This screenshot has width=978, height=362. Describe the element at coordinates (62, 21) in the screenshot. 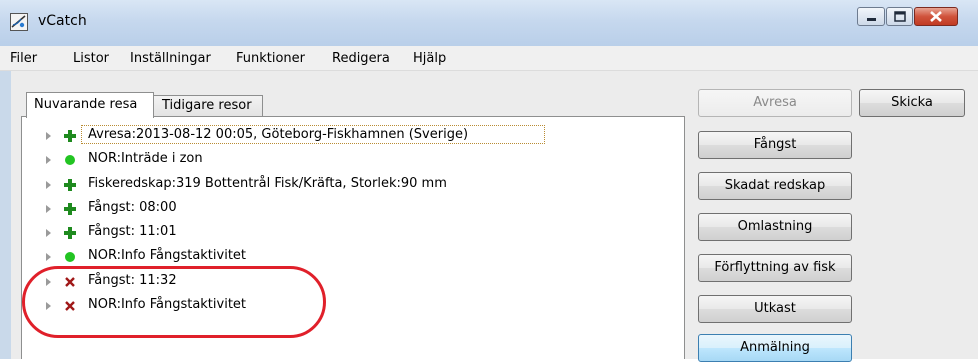

I see `window-title: vCatch` at that location.